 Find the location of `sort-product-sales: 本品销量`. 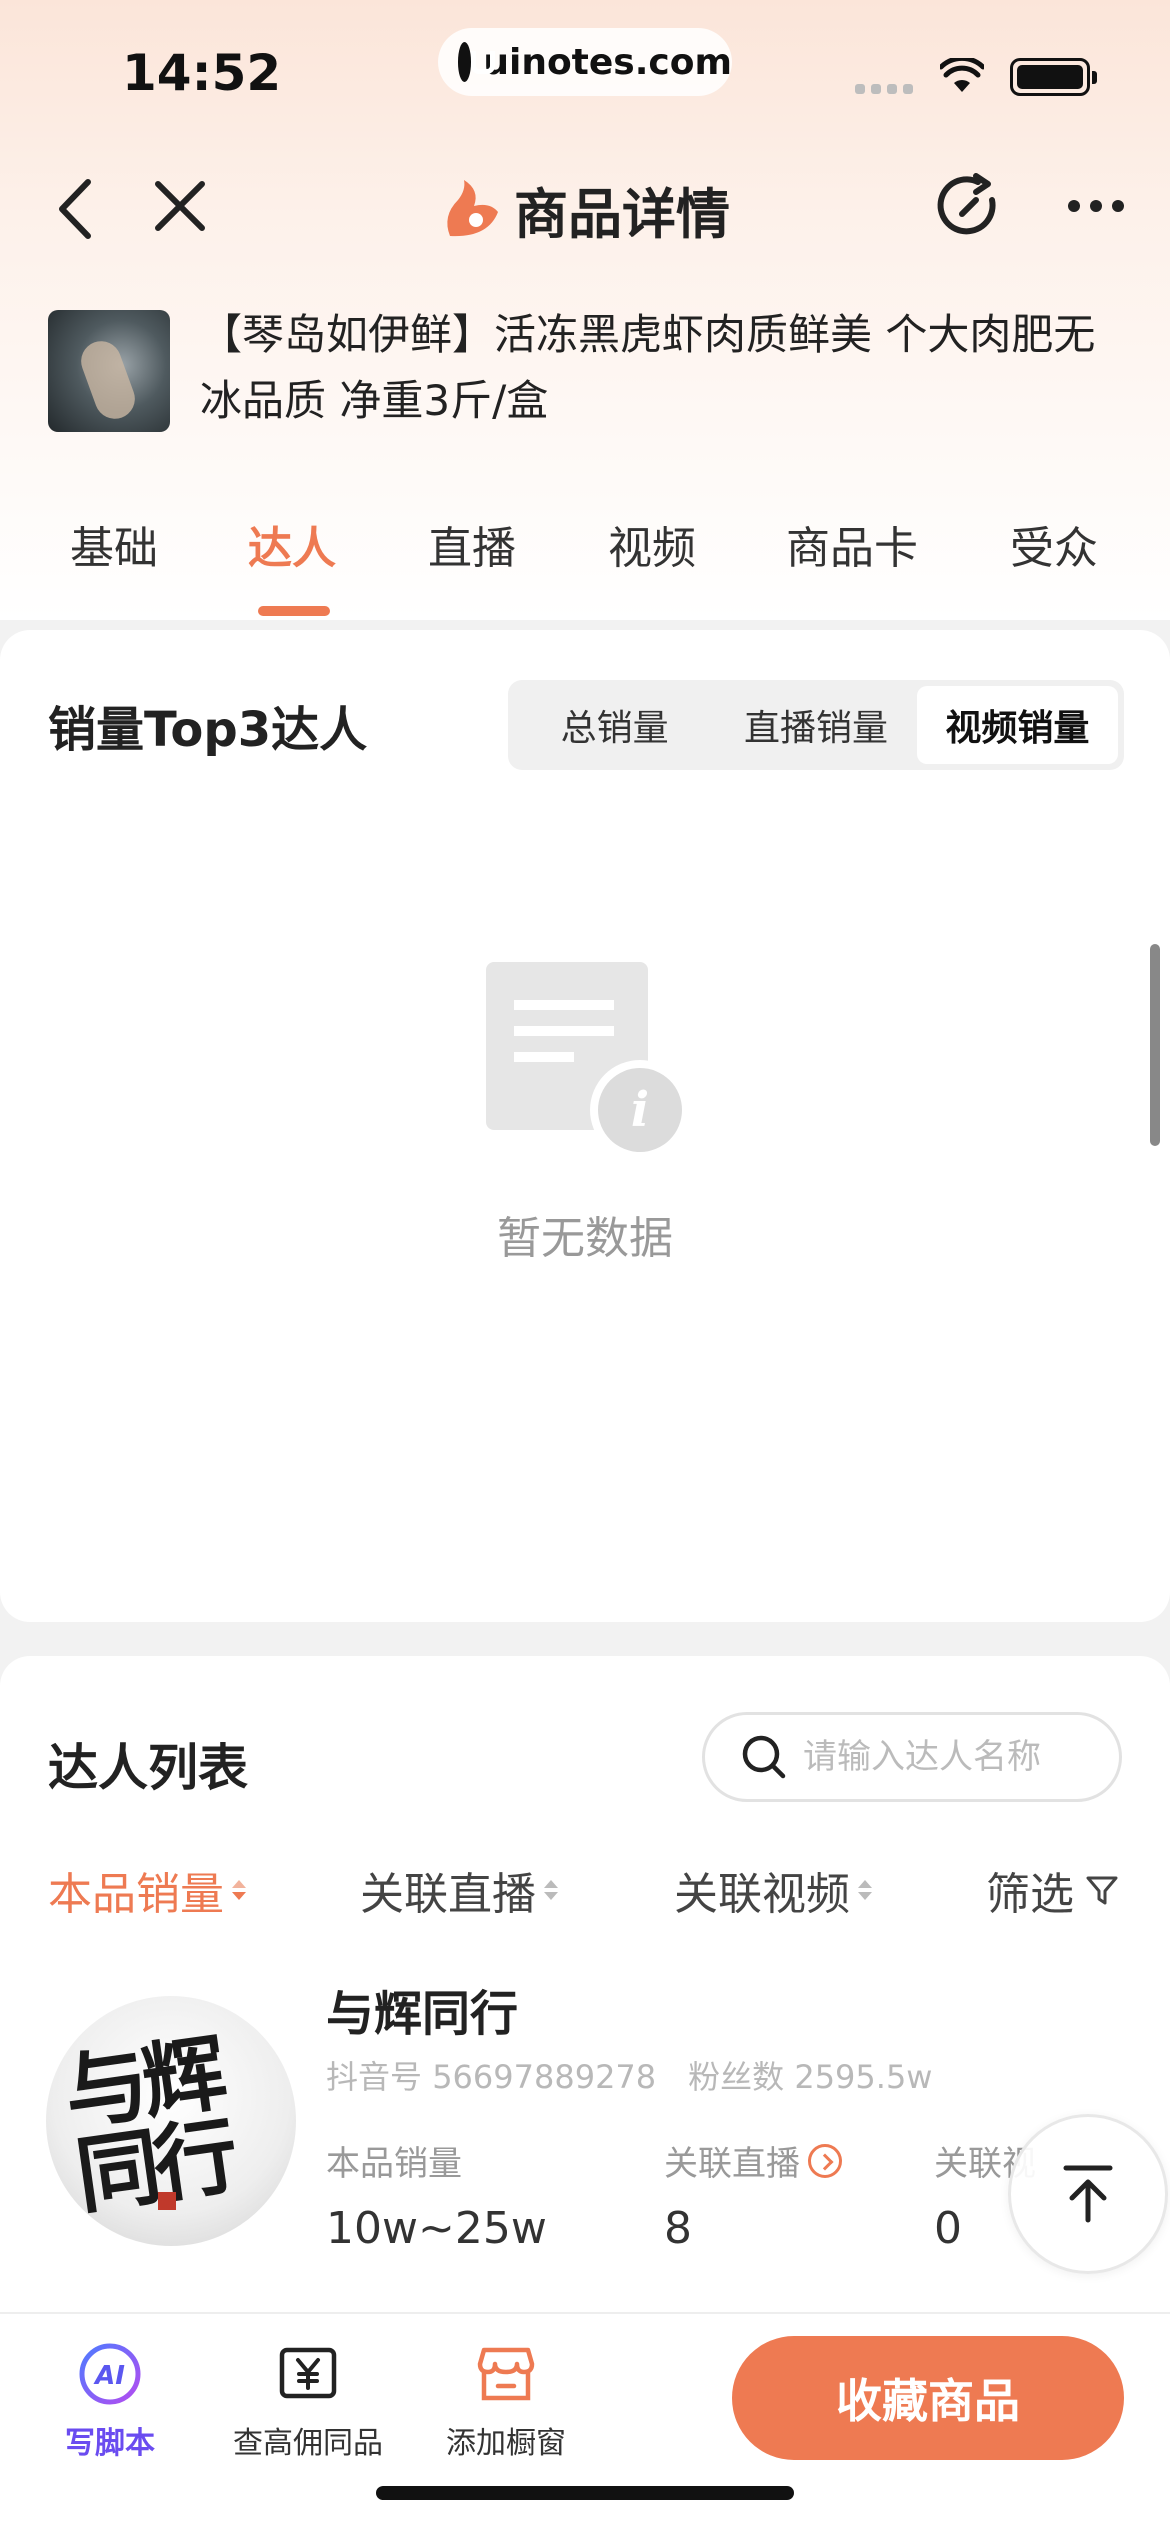

sort-product-sales: 本品销量 is located at coordinates (147, 1890).